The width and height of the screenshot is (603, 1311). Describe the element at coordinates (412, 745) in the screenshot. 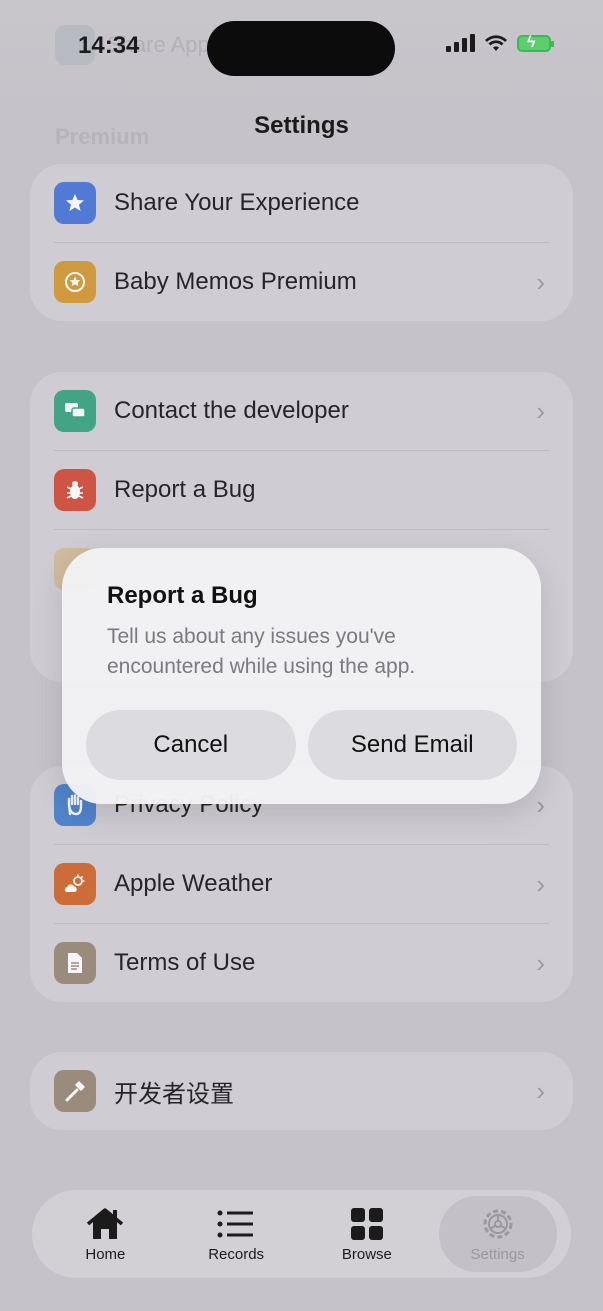

I see `send-email-button: Send Email` at that location.